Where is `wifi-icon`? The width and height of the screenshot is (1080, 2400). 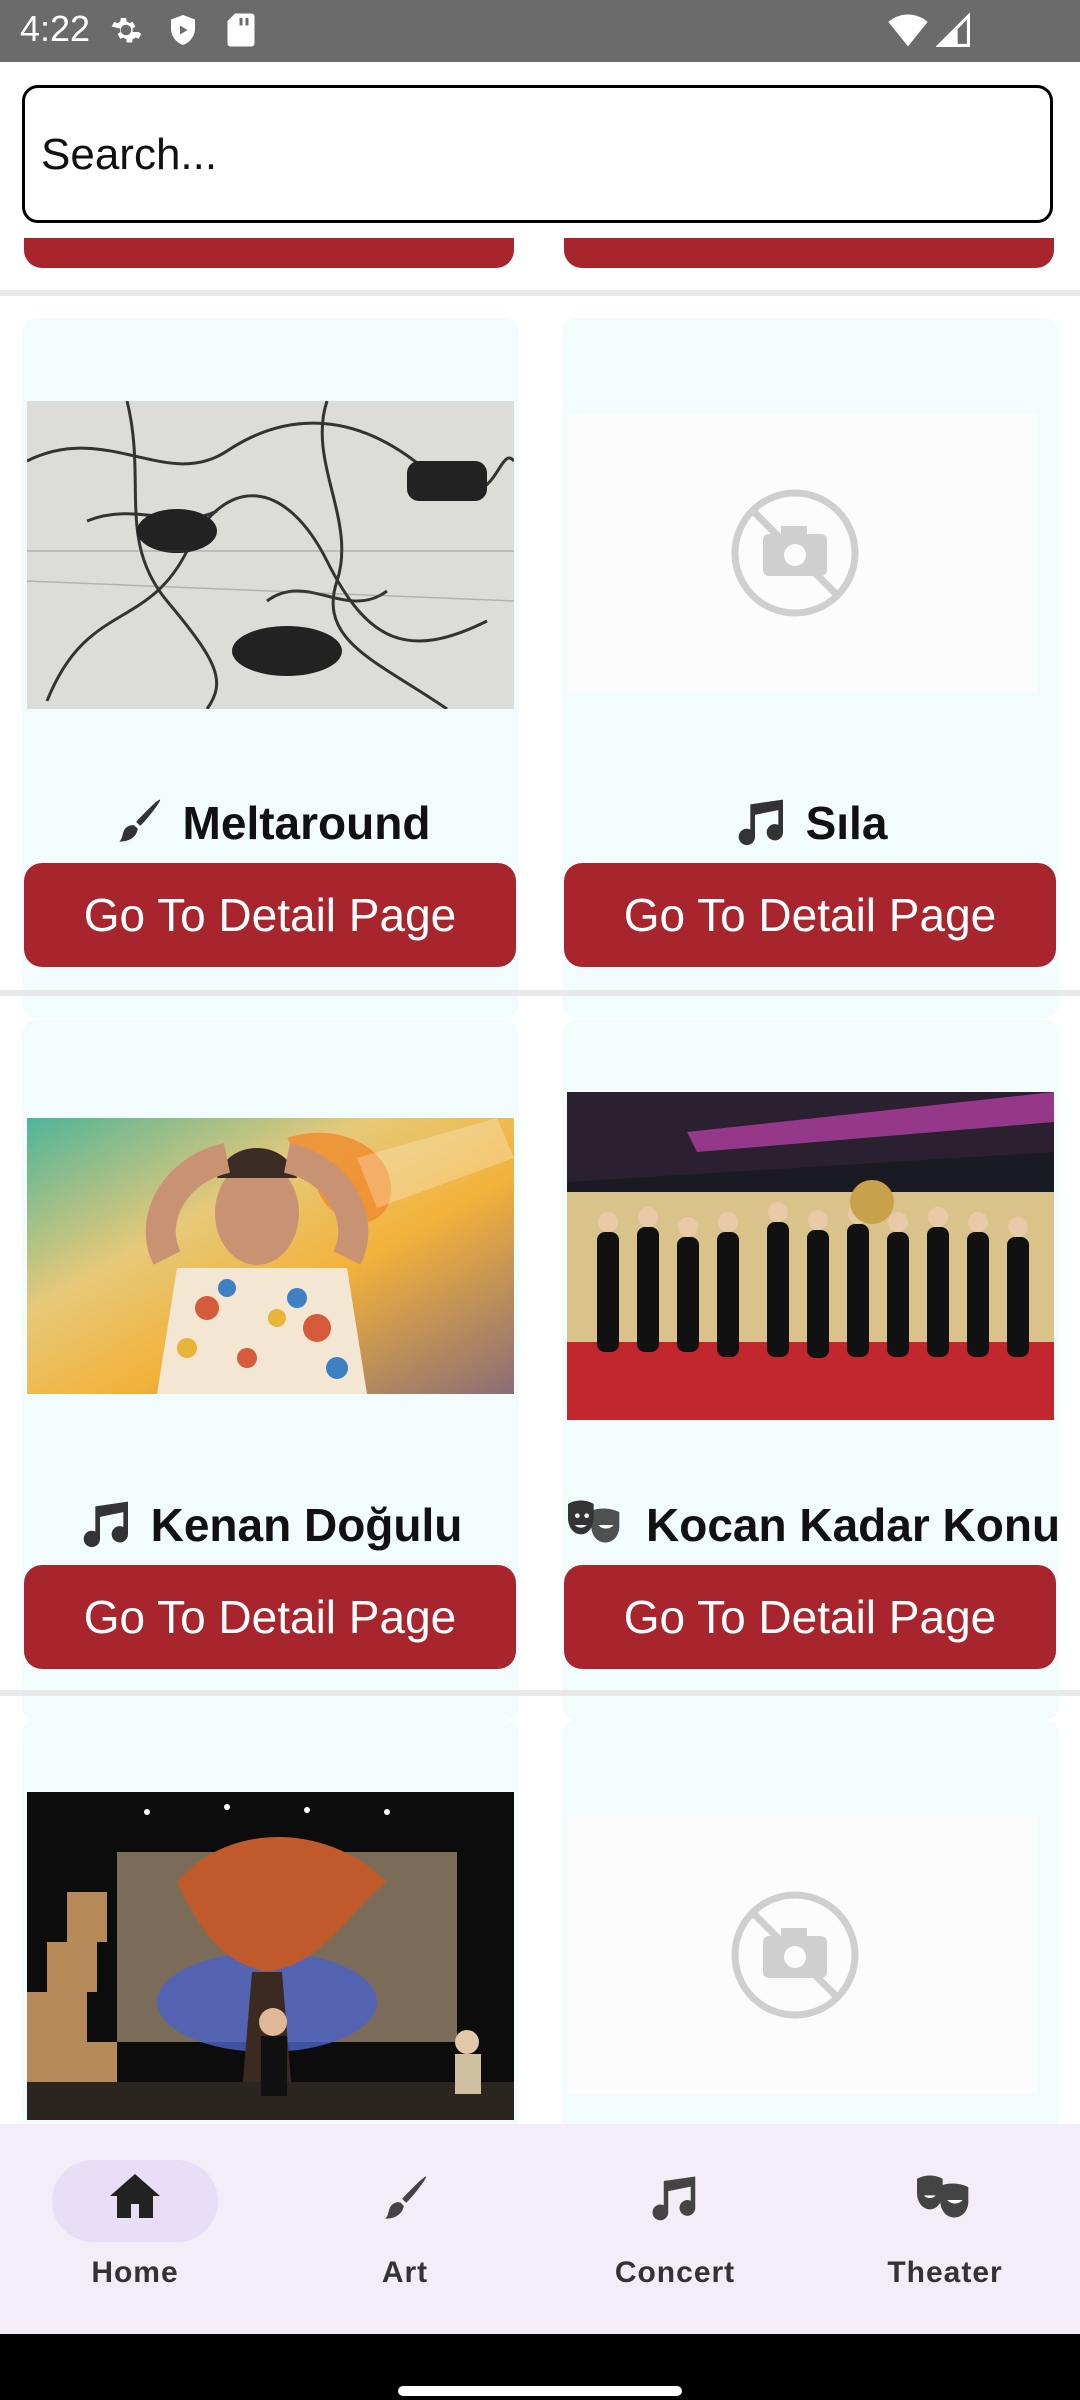
wifi-icon is located at coordinates (908, 32).